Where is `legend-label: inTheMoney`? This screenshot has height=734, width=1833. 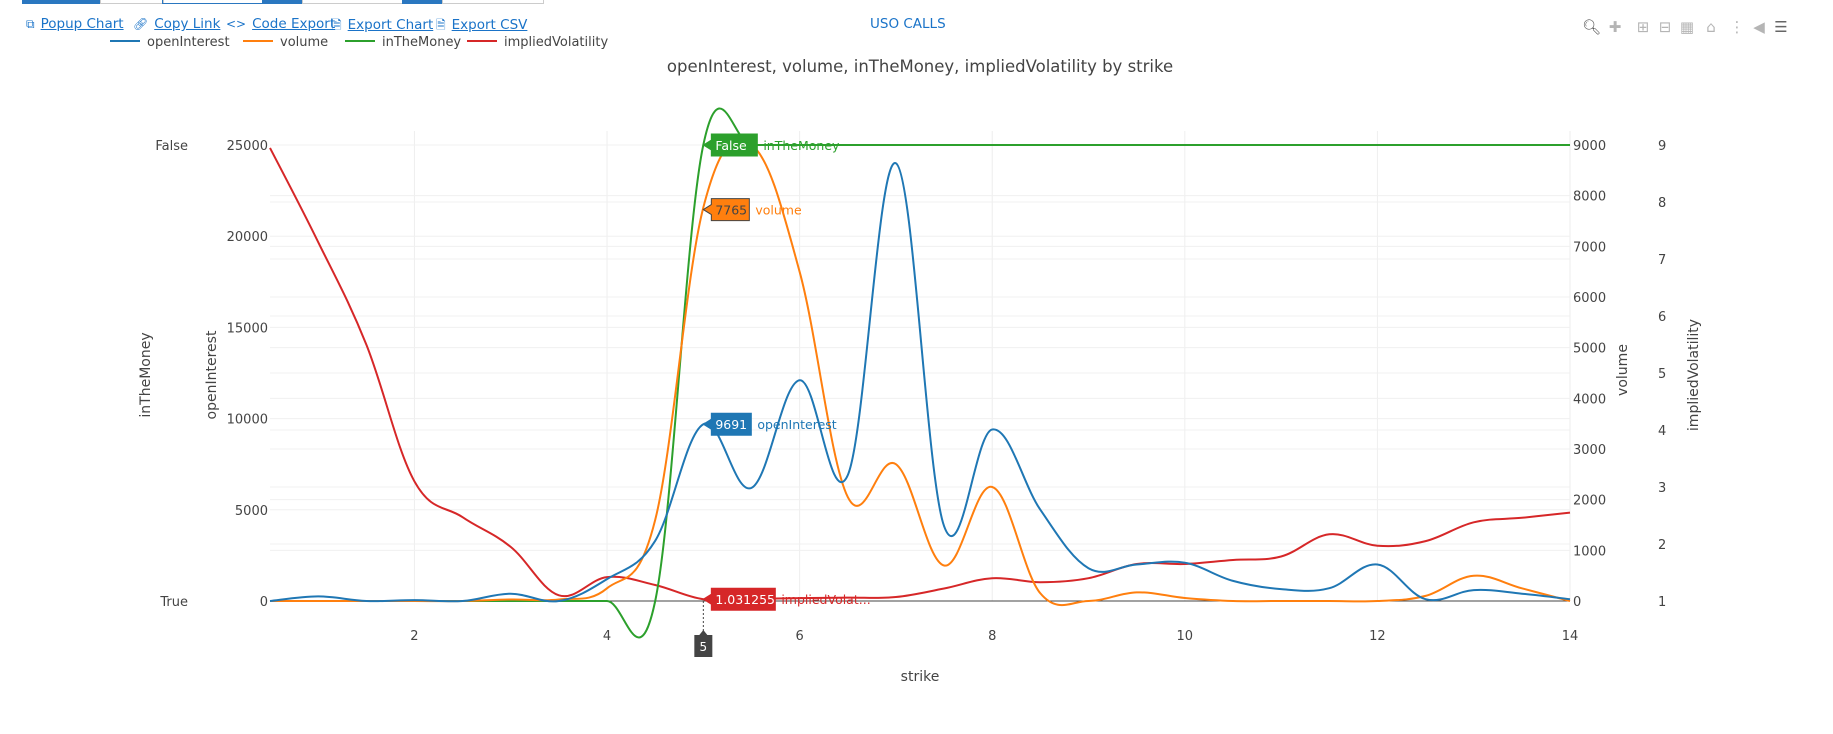 legend-label: inTheMoney is located at coordinates (421, 42).